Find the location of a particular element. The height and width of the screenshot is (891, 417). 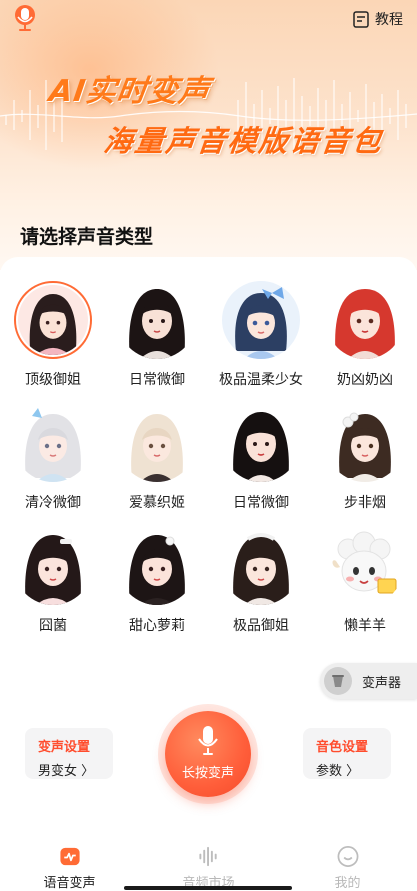

voice-item-lazy-sheep: 懒羊羊 is located at coordinates (365, 575).